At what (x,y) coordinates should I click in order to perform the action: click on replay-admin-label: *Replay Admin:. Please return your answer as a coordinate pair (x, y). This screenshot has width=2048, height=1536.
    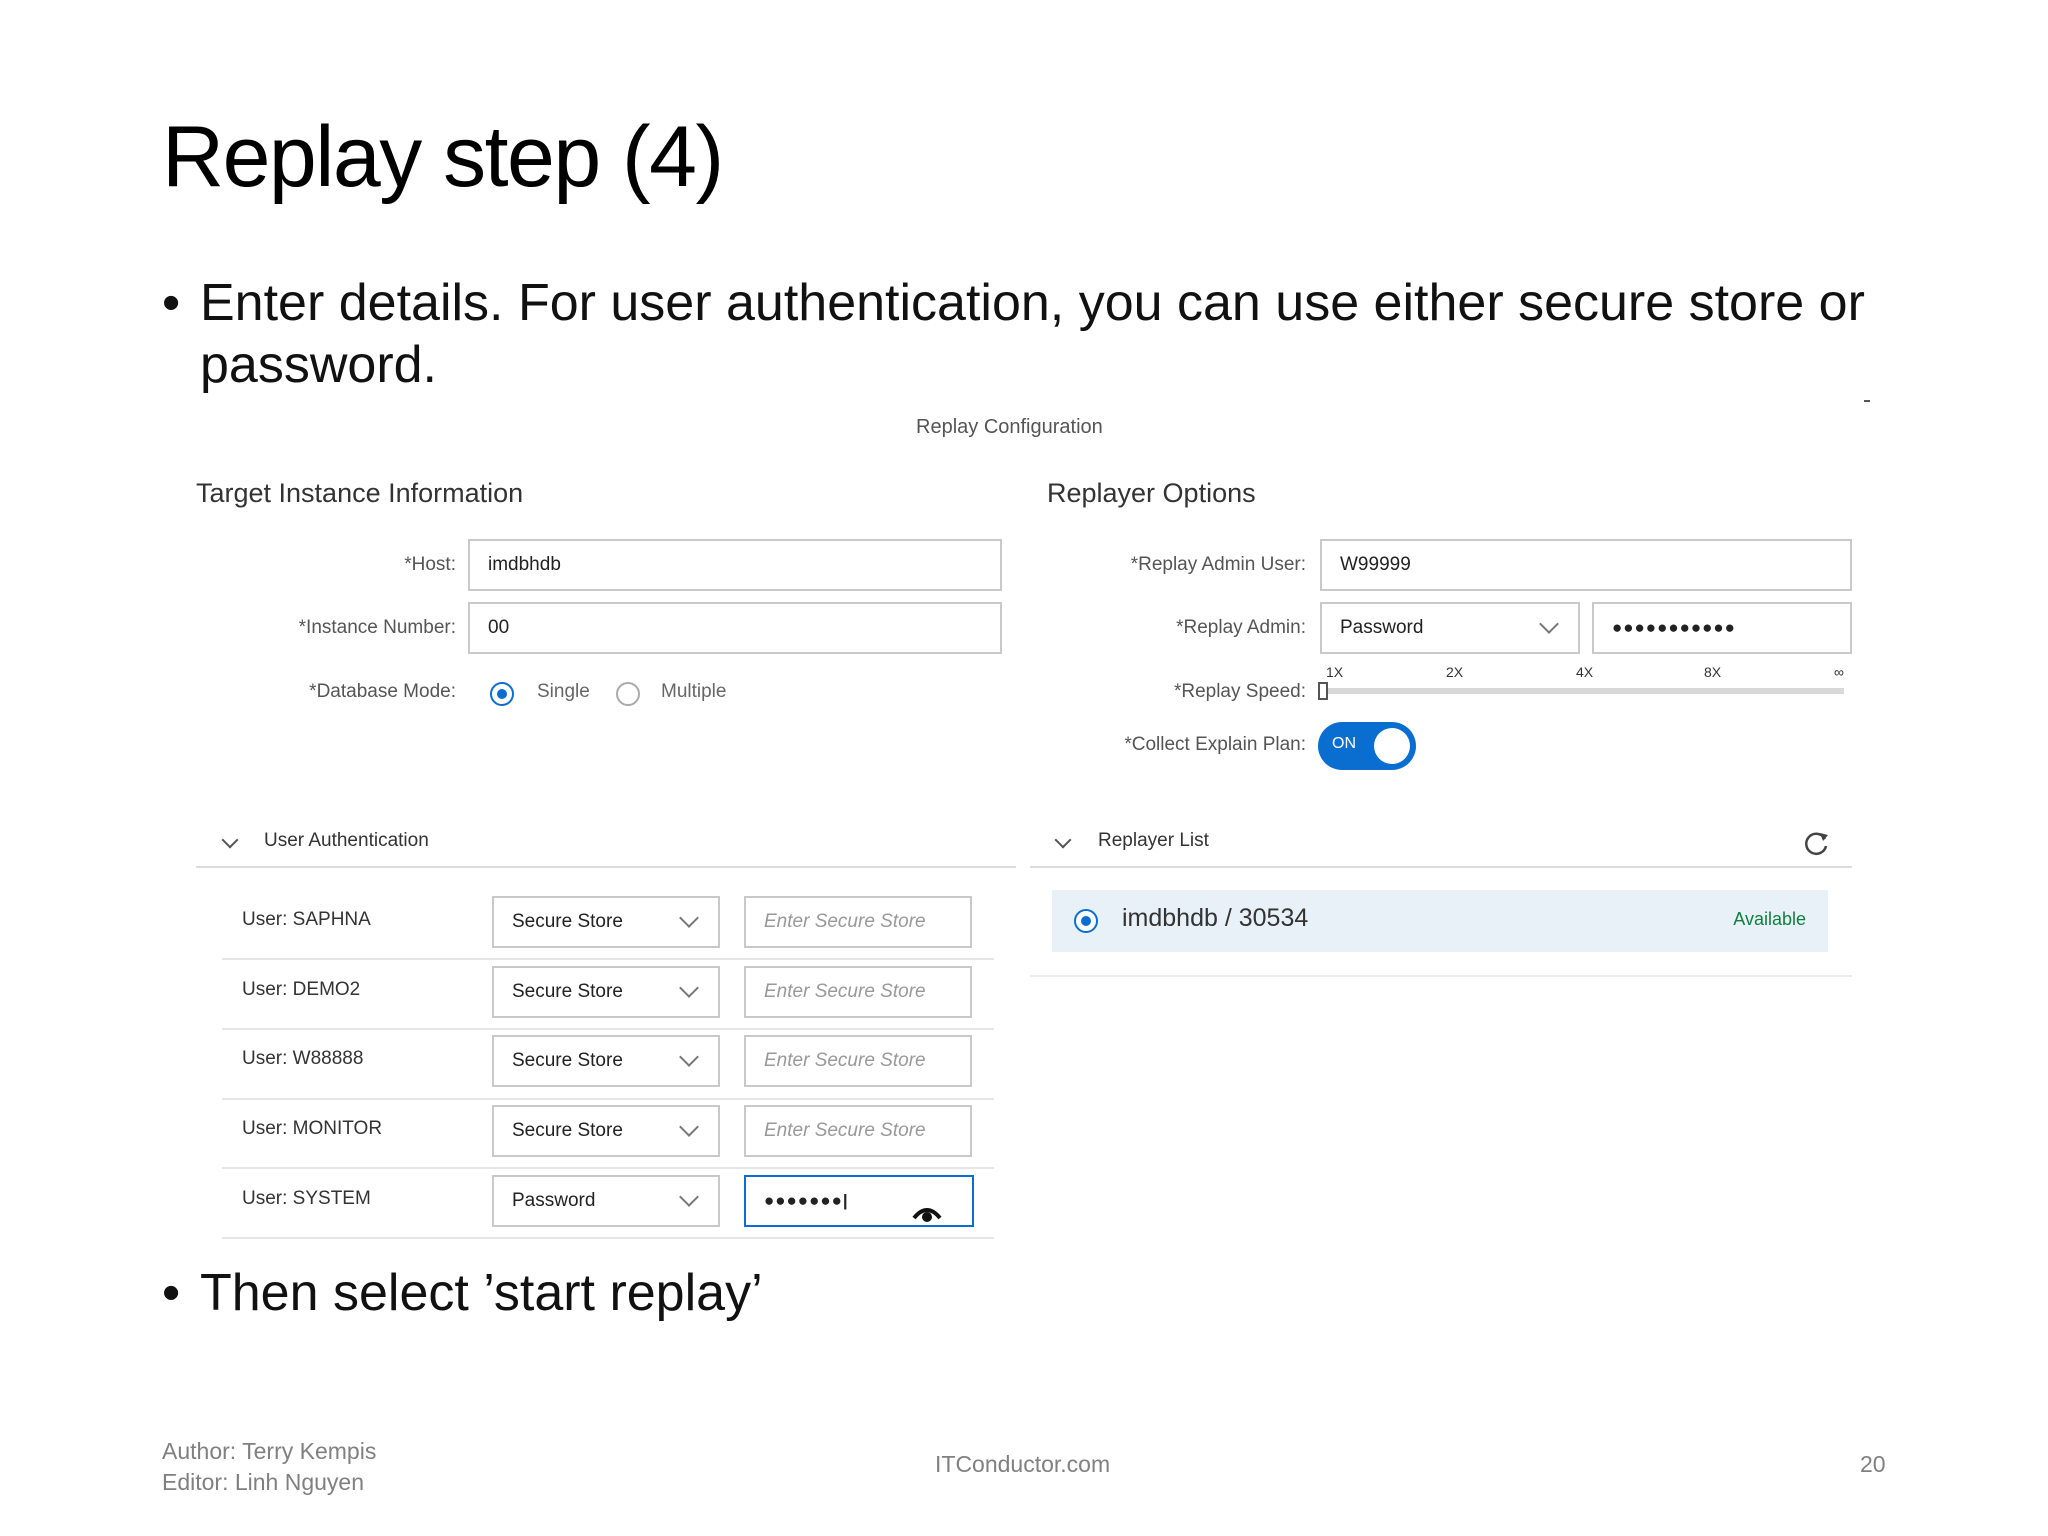
    Looking at the image, I should click on (1241, 627).